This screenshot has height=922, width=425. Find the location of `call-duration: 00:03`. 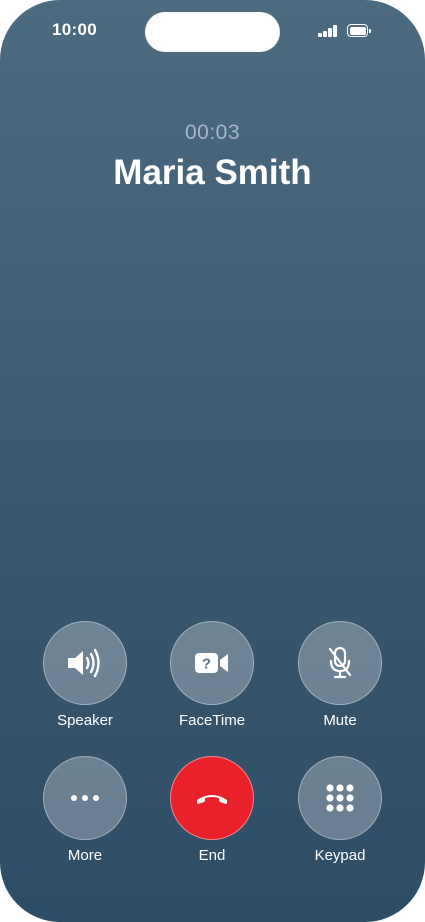

call-duration: 00:03 is located at coordinates (212, 132).